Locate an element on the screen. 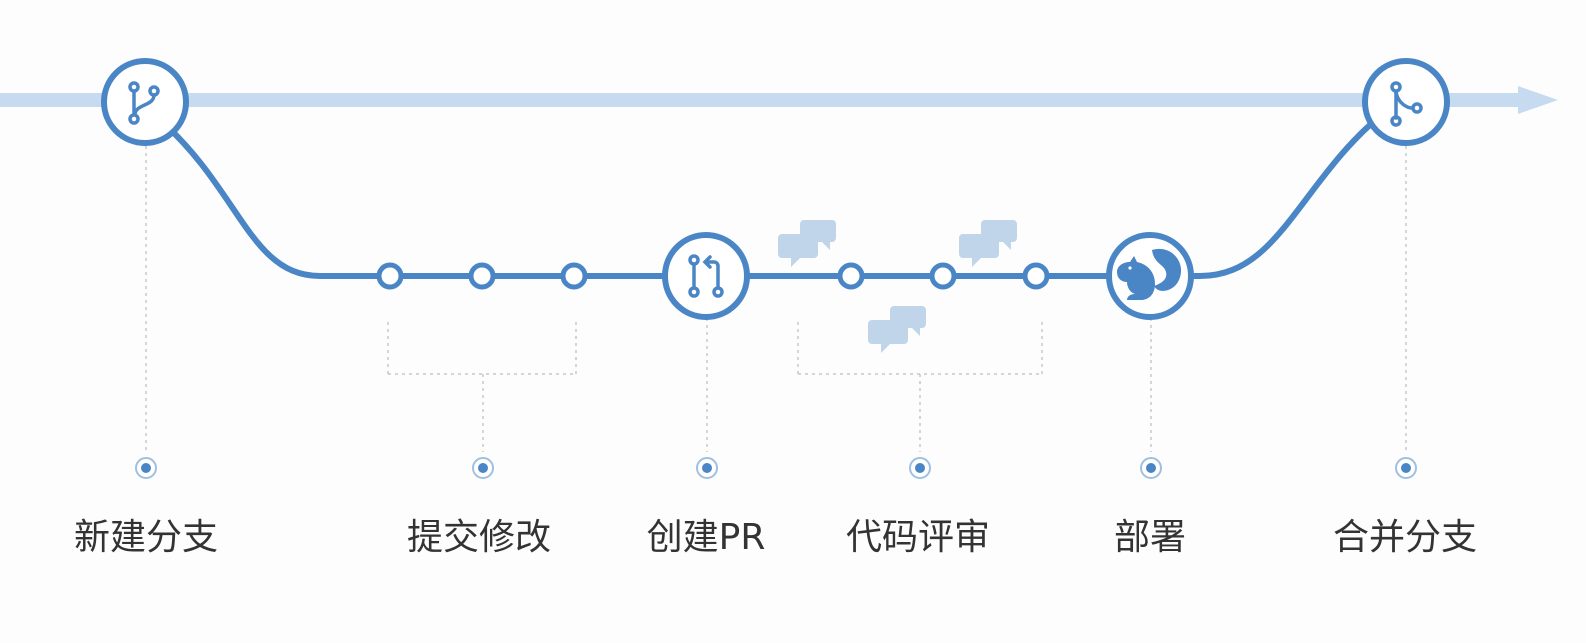 This screenshot has width=1586, height=643. node-deploy is located at coordinates (1150, 276).